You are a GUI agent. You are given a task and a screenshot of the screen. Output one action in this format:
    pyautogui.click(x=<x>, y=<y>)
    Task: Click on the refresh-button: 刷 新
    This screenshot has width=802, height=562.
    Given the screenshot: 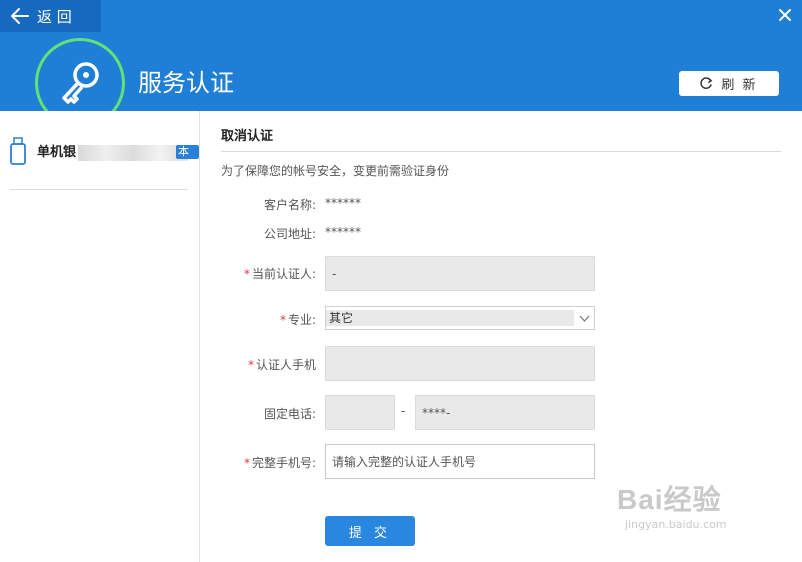 What is the action you would take?
    pyautogui.click(x=729, y=83)
    